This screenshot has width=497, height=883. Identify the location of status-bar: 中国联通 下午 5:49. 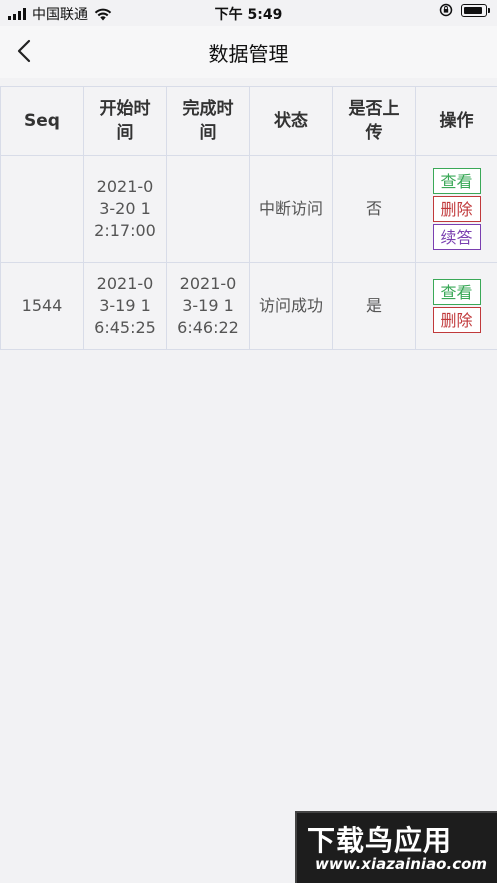
(248, 13).